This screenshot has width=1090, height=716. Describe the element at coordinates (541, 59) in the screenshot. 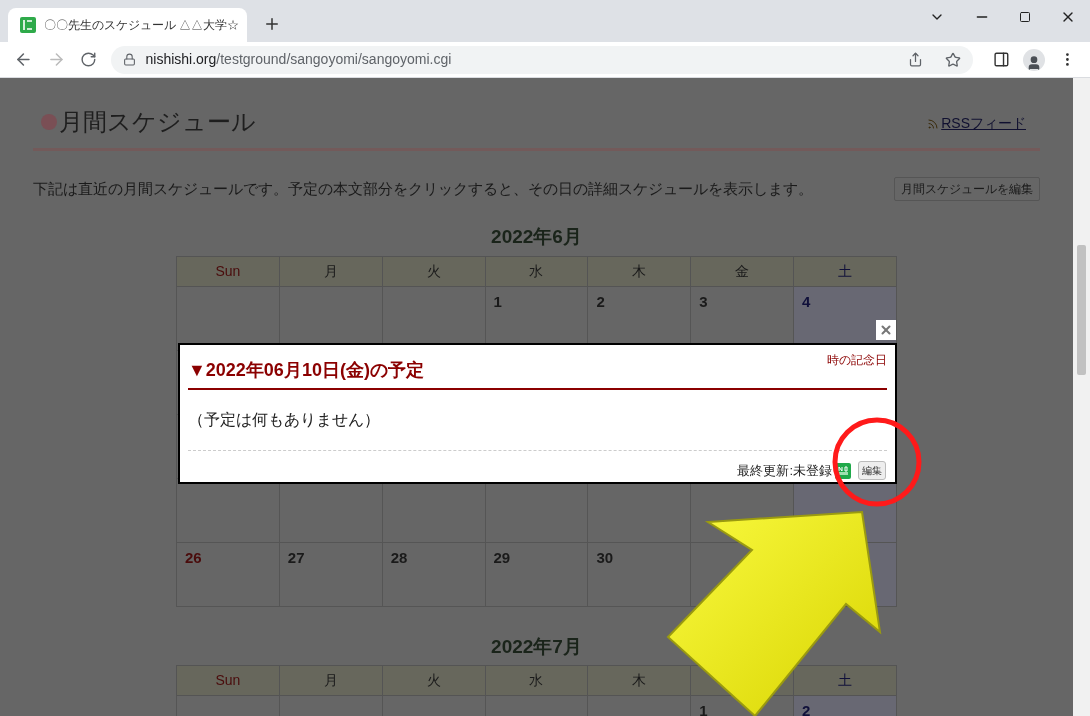

I see `address-bar: nishishi.org/testground/sangoyomi/sangoyomi.cgi` at that location.